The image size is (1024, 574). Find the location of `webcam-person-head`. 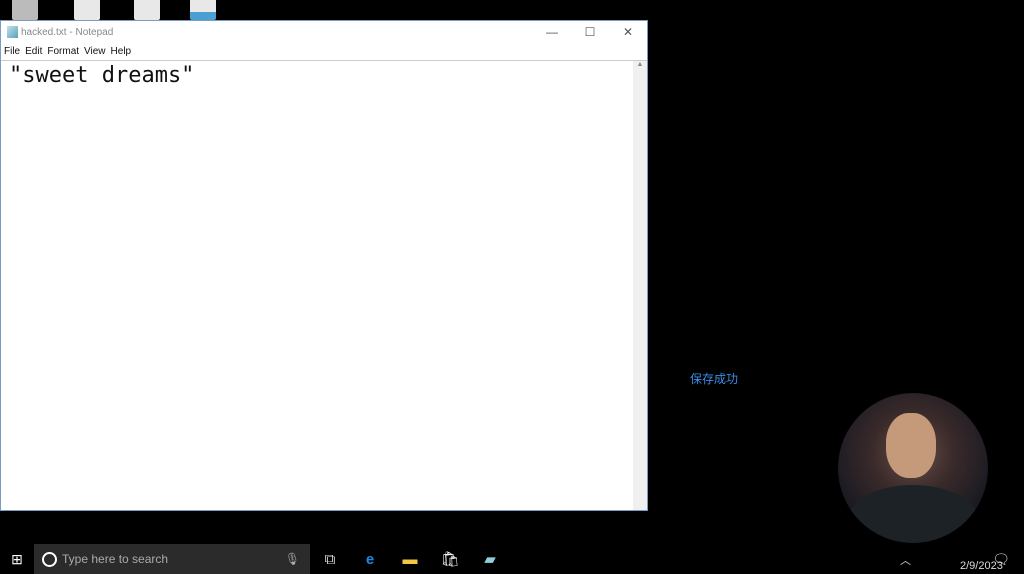

webcam-person-head is located at coordinates (911, 445).